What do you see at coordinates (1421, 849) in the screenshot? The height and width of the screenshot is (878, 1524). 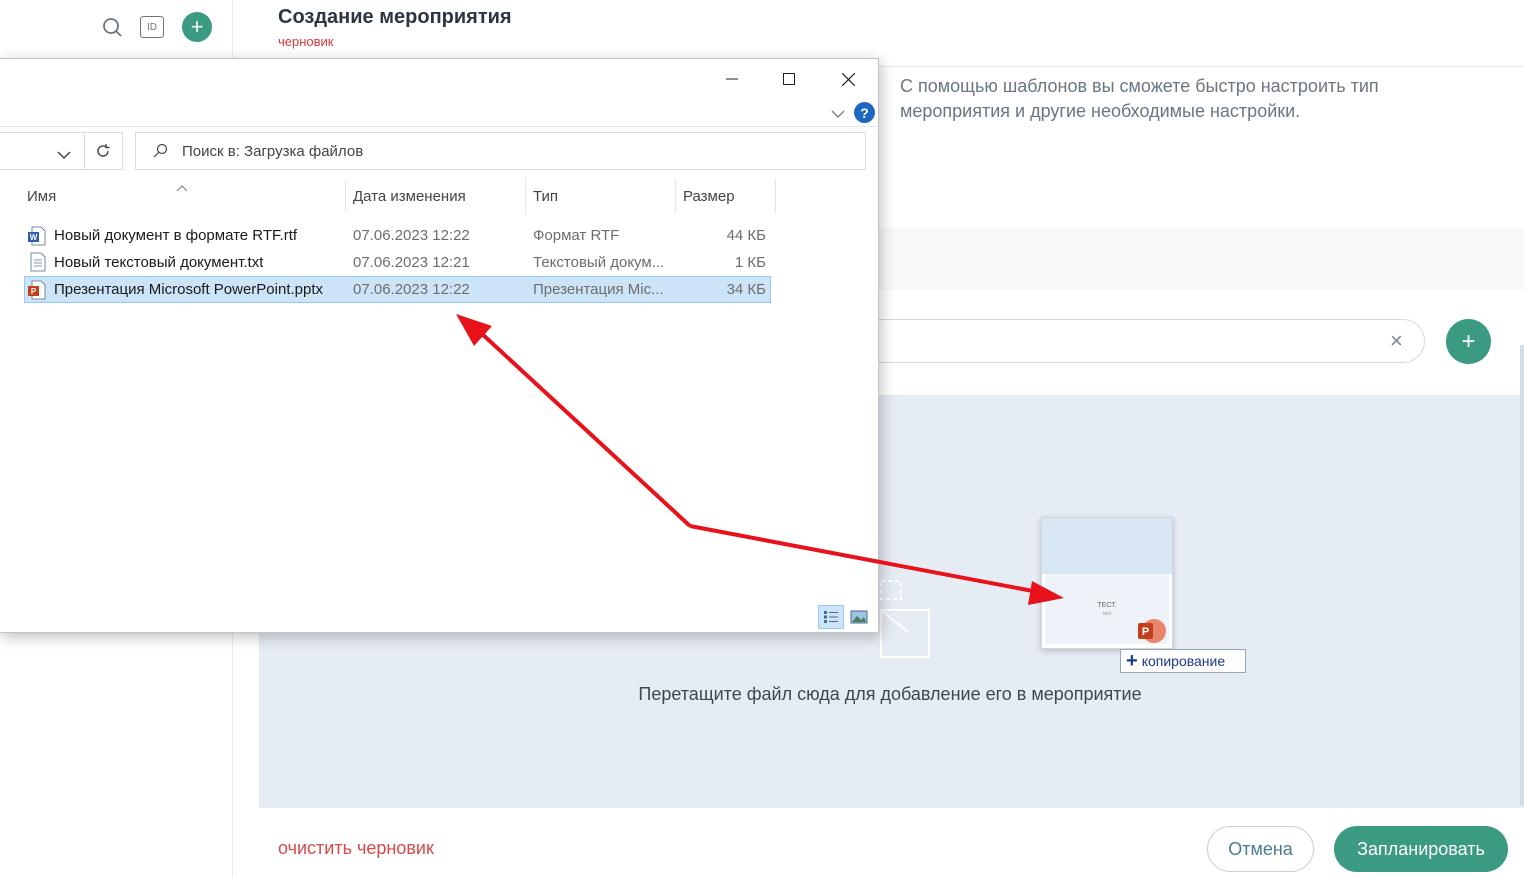 I see `schedule-button: Запланировать` at bounding box center [1421, 849].